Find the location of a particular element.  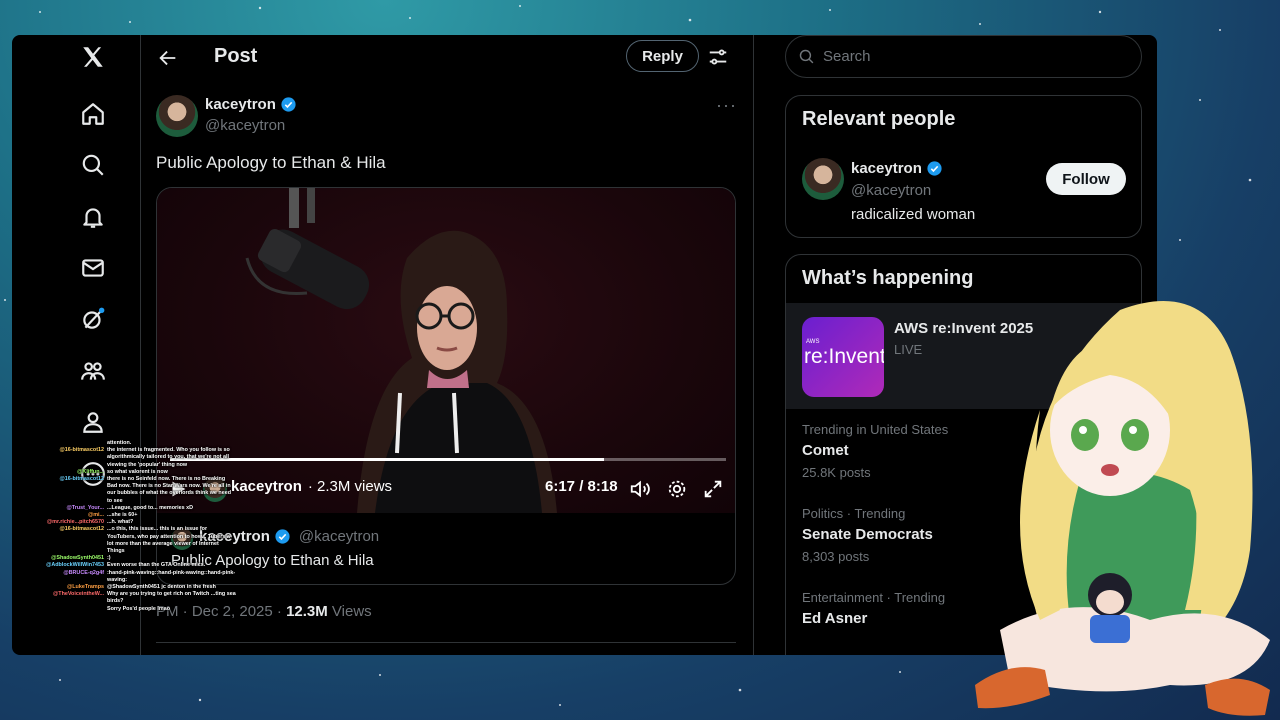

relevant-people-title: Relevant people is located at coordinates (879, 119).